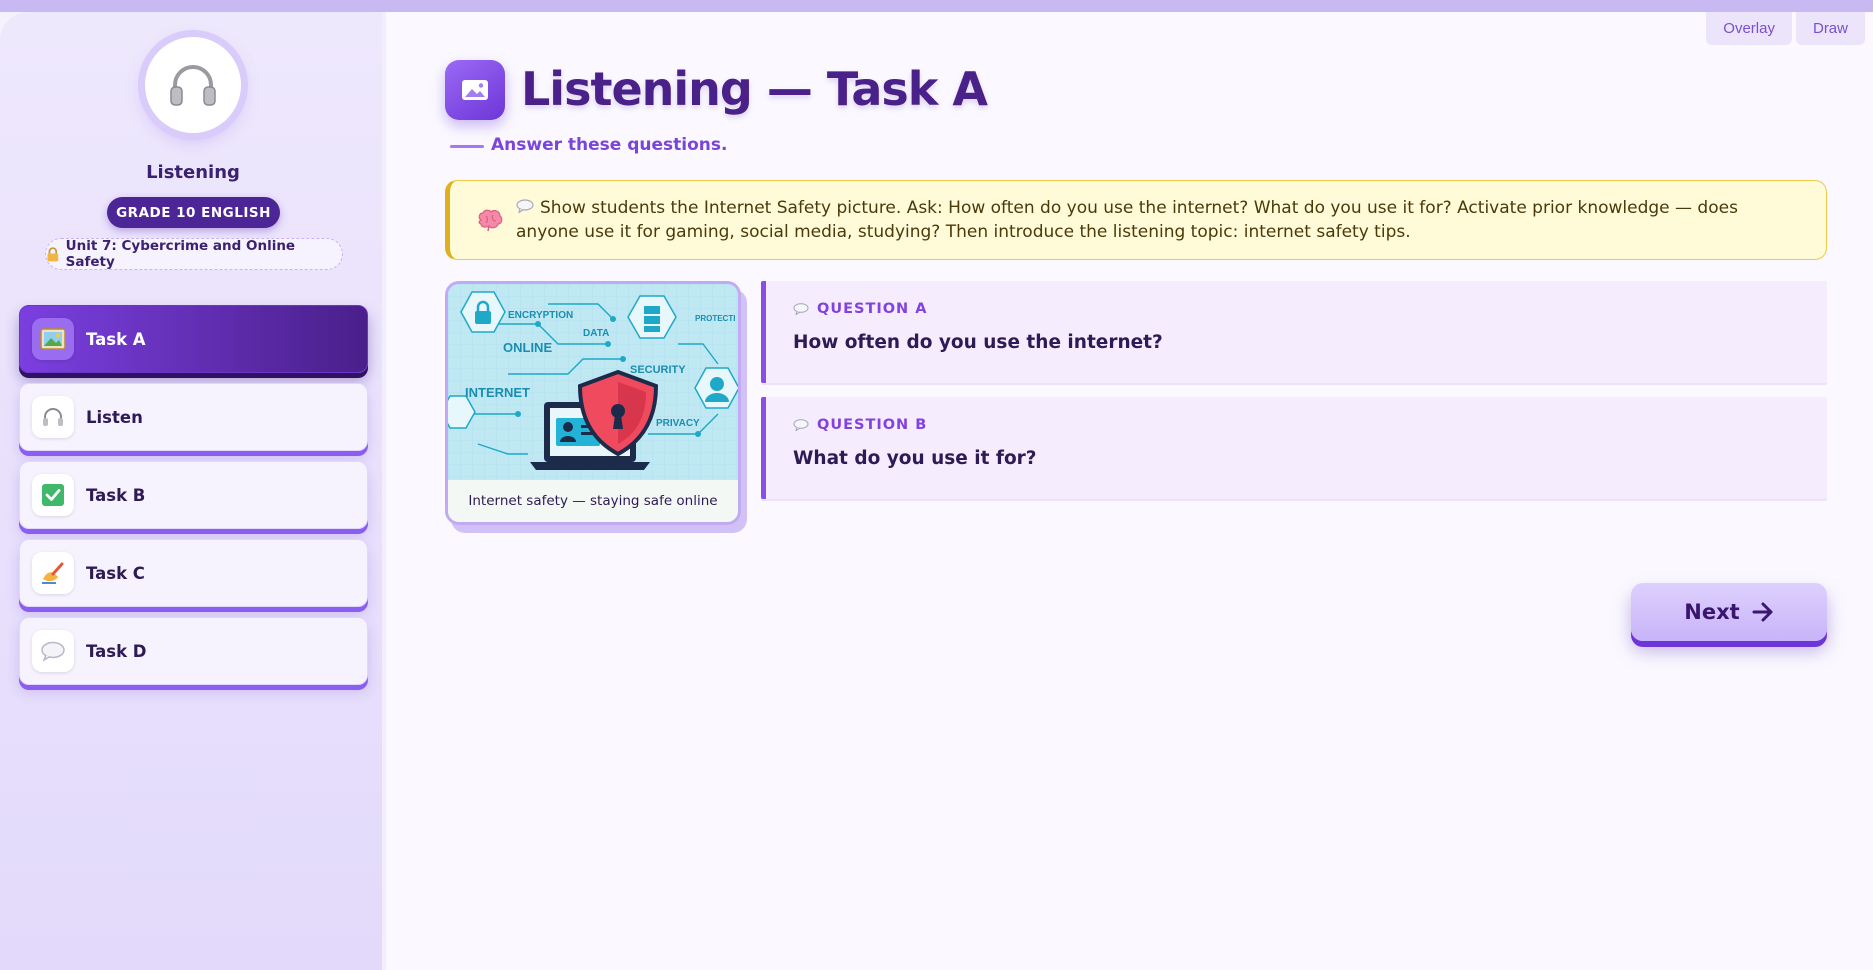 The height and width of the screenshot is (970, 1873). Describe the element at coordinates (915, 458) in the screenshot. I see `question-b-text: What do you use it for?` at that location.